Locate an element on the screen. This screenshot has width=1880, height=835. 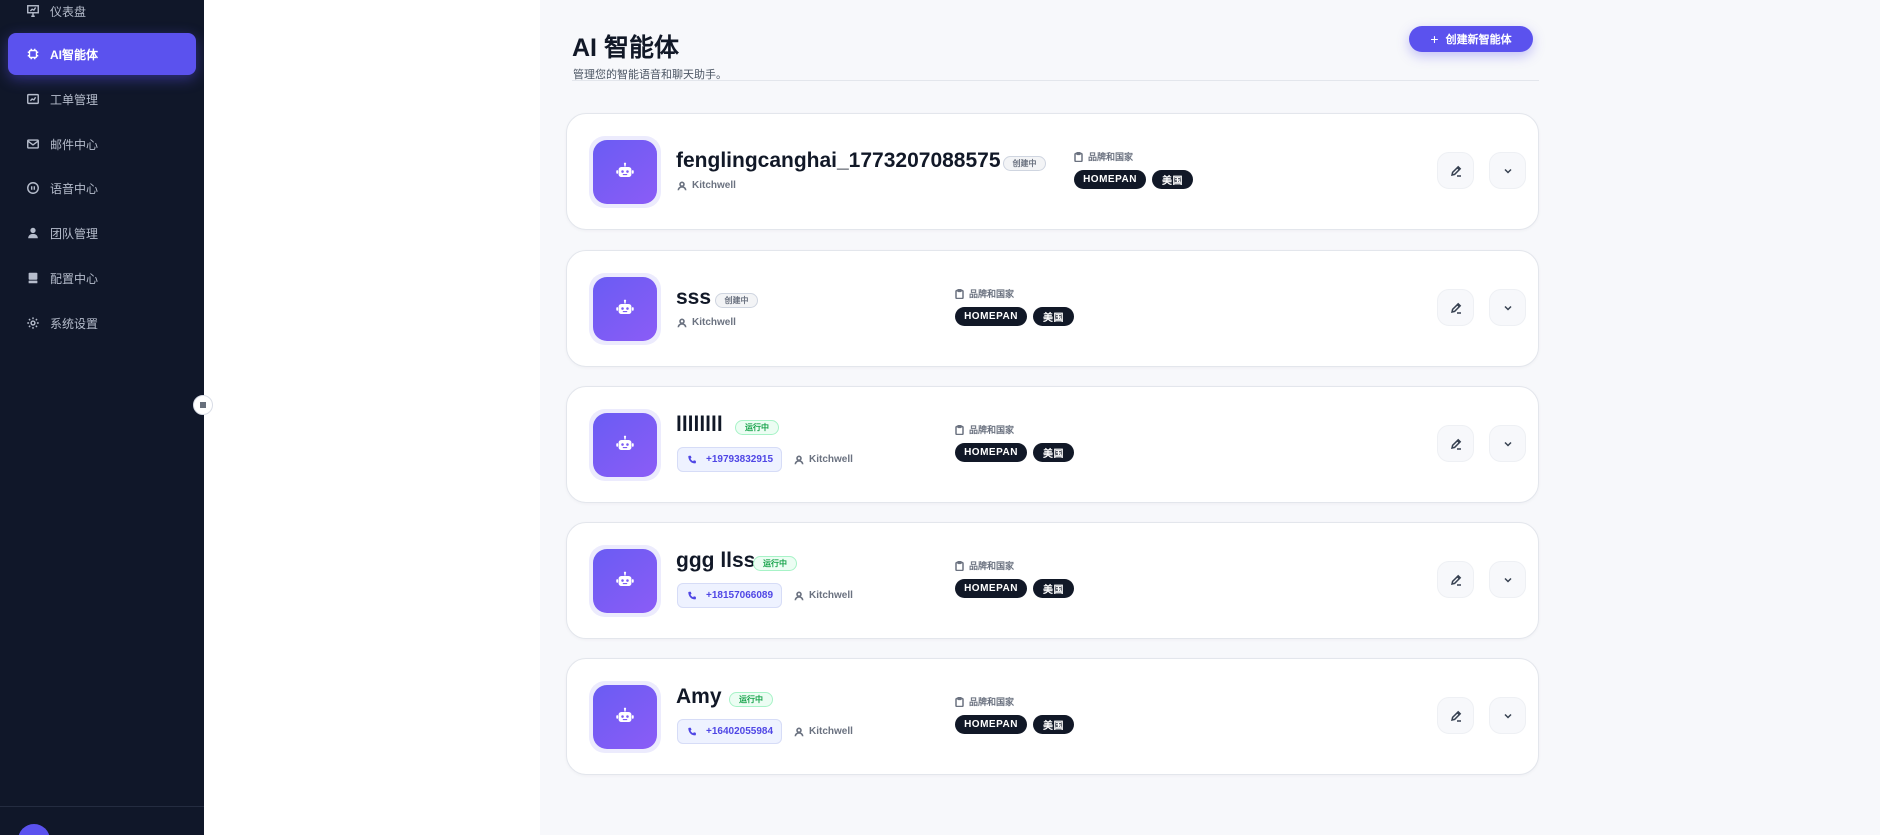
phone-number: +18157066089 is located at coordinates (730, 595).